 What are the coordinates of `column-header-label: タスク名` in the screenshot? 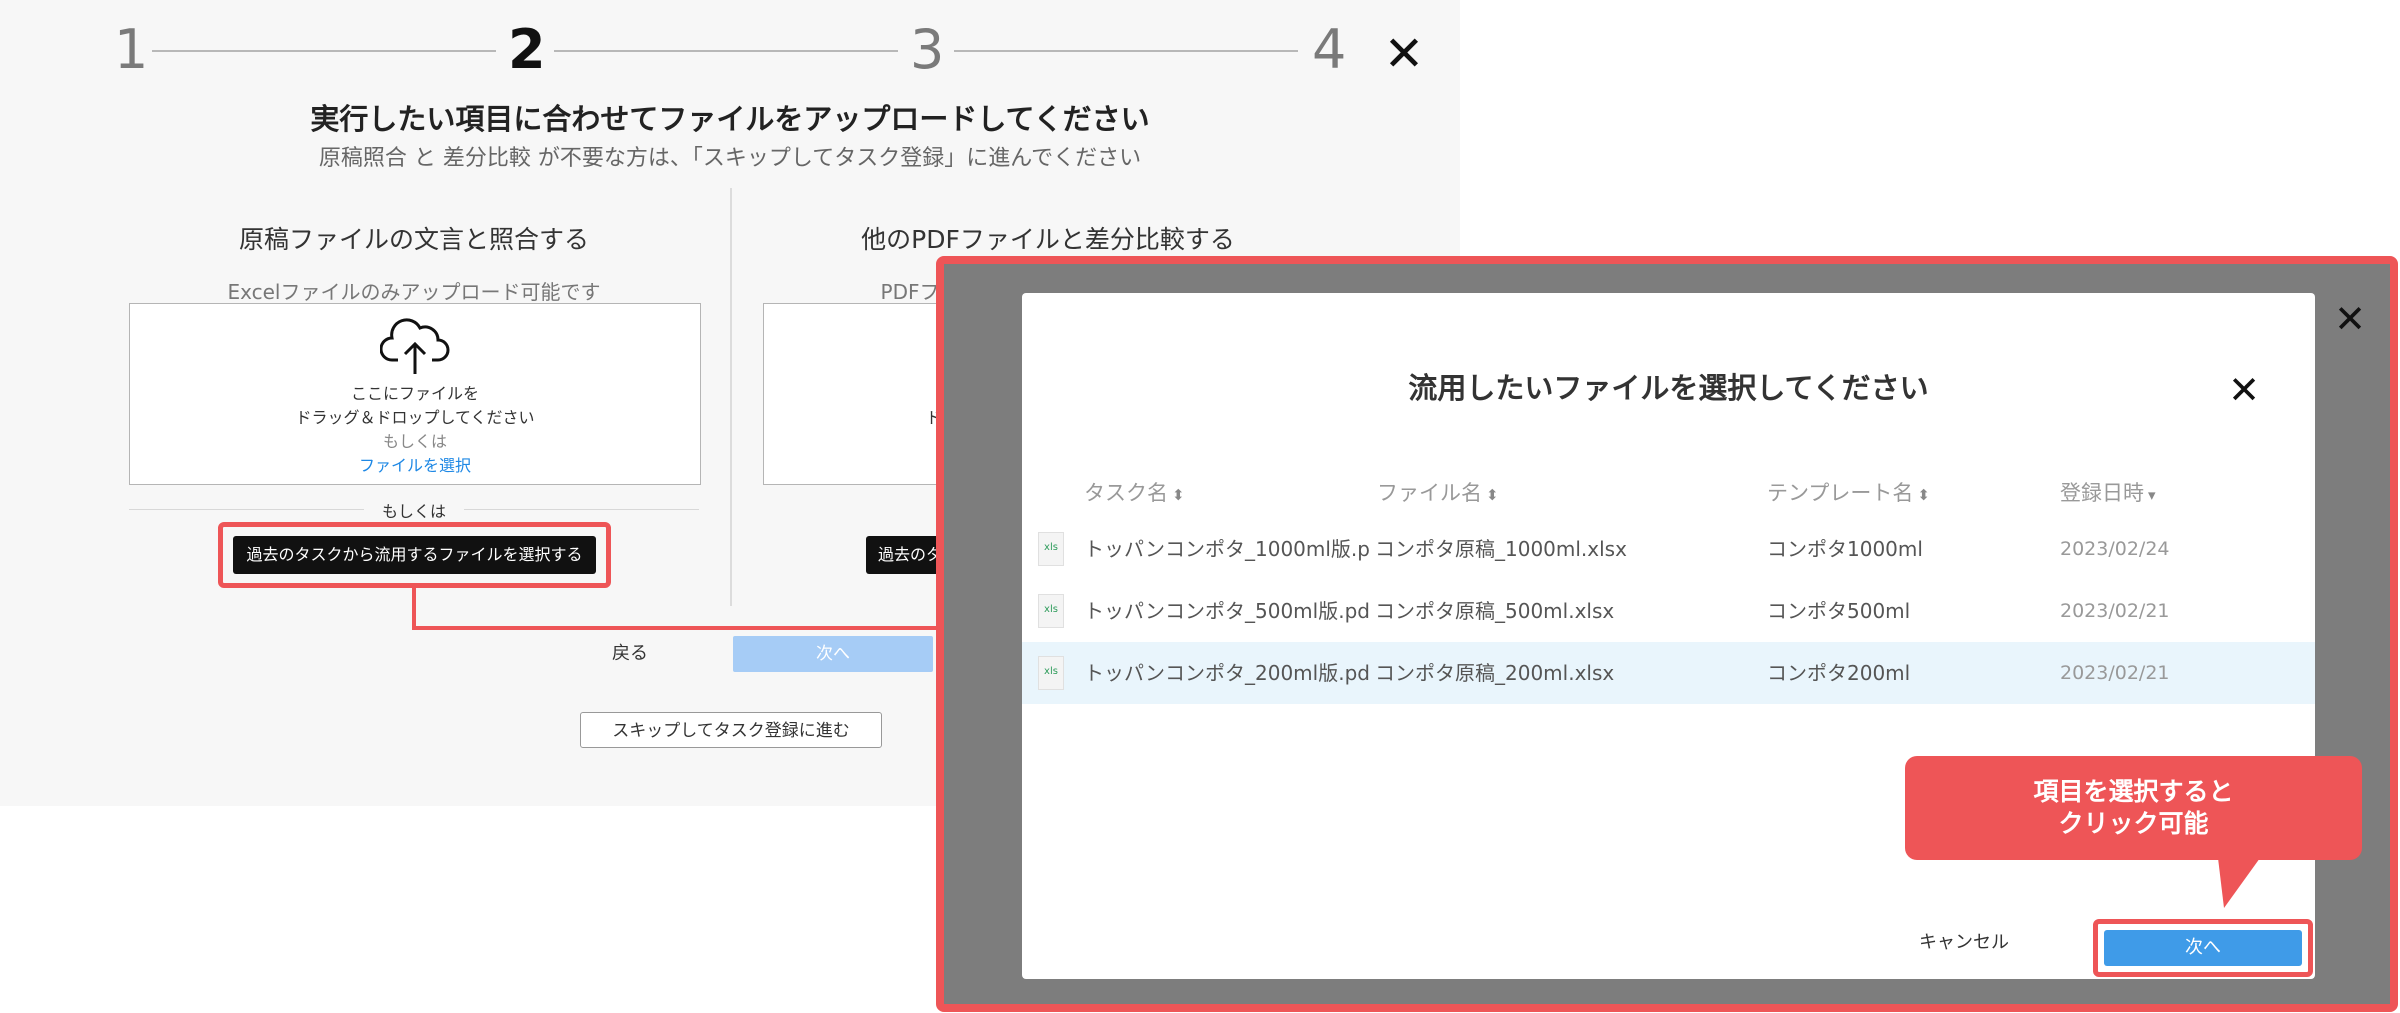 It's located at (1126, 493).